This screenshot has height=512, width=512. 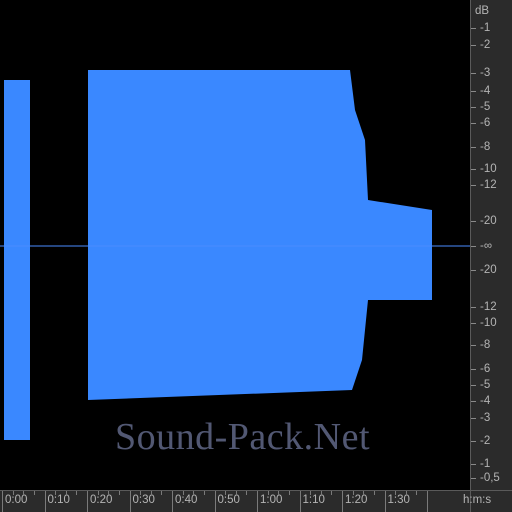 What do you see at coordinates (488, 185) in the screenshot?
I see `db-label-upper: -12` at bounding box center [488, 185].